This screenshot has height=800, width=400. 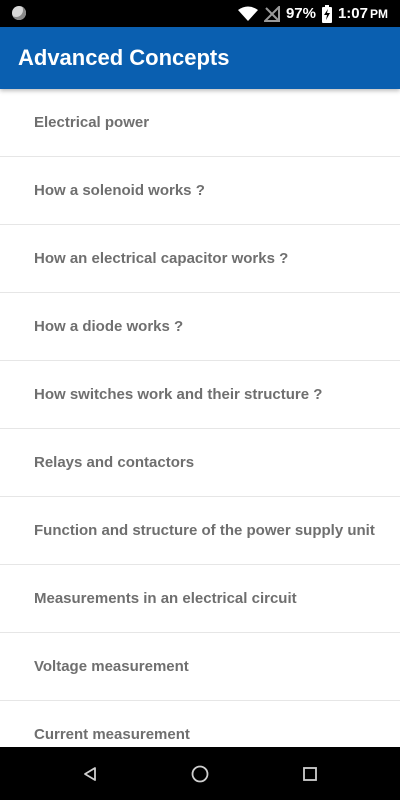 I want to click on back-icon, so click(x=90, y=773).